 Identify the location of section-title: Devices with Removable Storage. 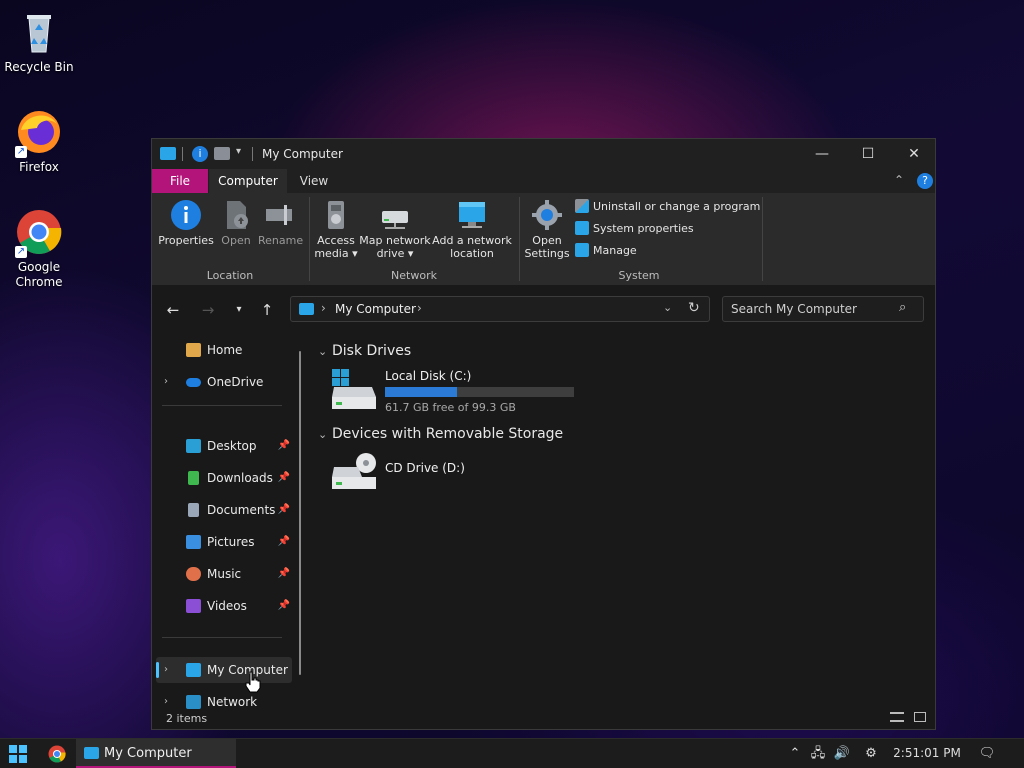
(448, 434).